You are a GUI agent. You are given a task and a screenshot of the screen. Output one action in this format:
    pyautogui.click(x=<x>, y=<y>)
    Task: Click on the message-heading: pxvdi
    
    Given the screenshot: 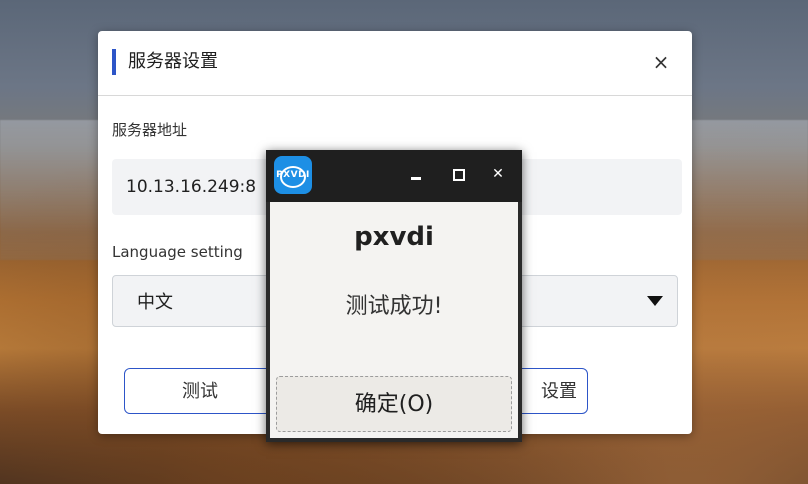 What is the action you would take?
    pyautogui.click(x=394, y=237)
    